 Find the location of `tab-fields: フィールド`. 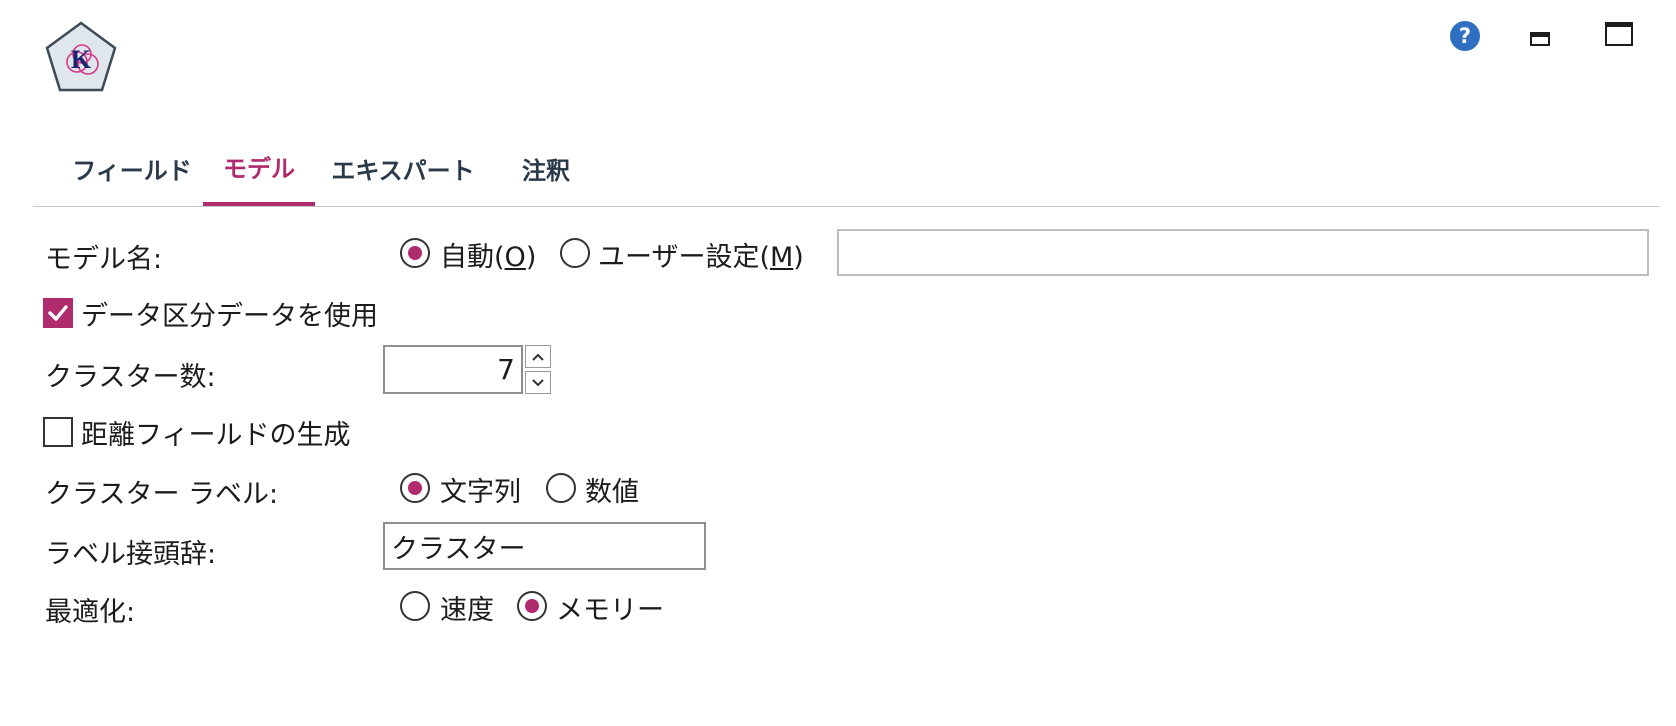

tab-fields: フィールド is located at coordinates (132, 168).